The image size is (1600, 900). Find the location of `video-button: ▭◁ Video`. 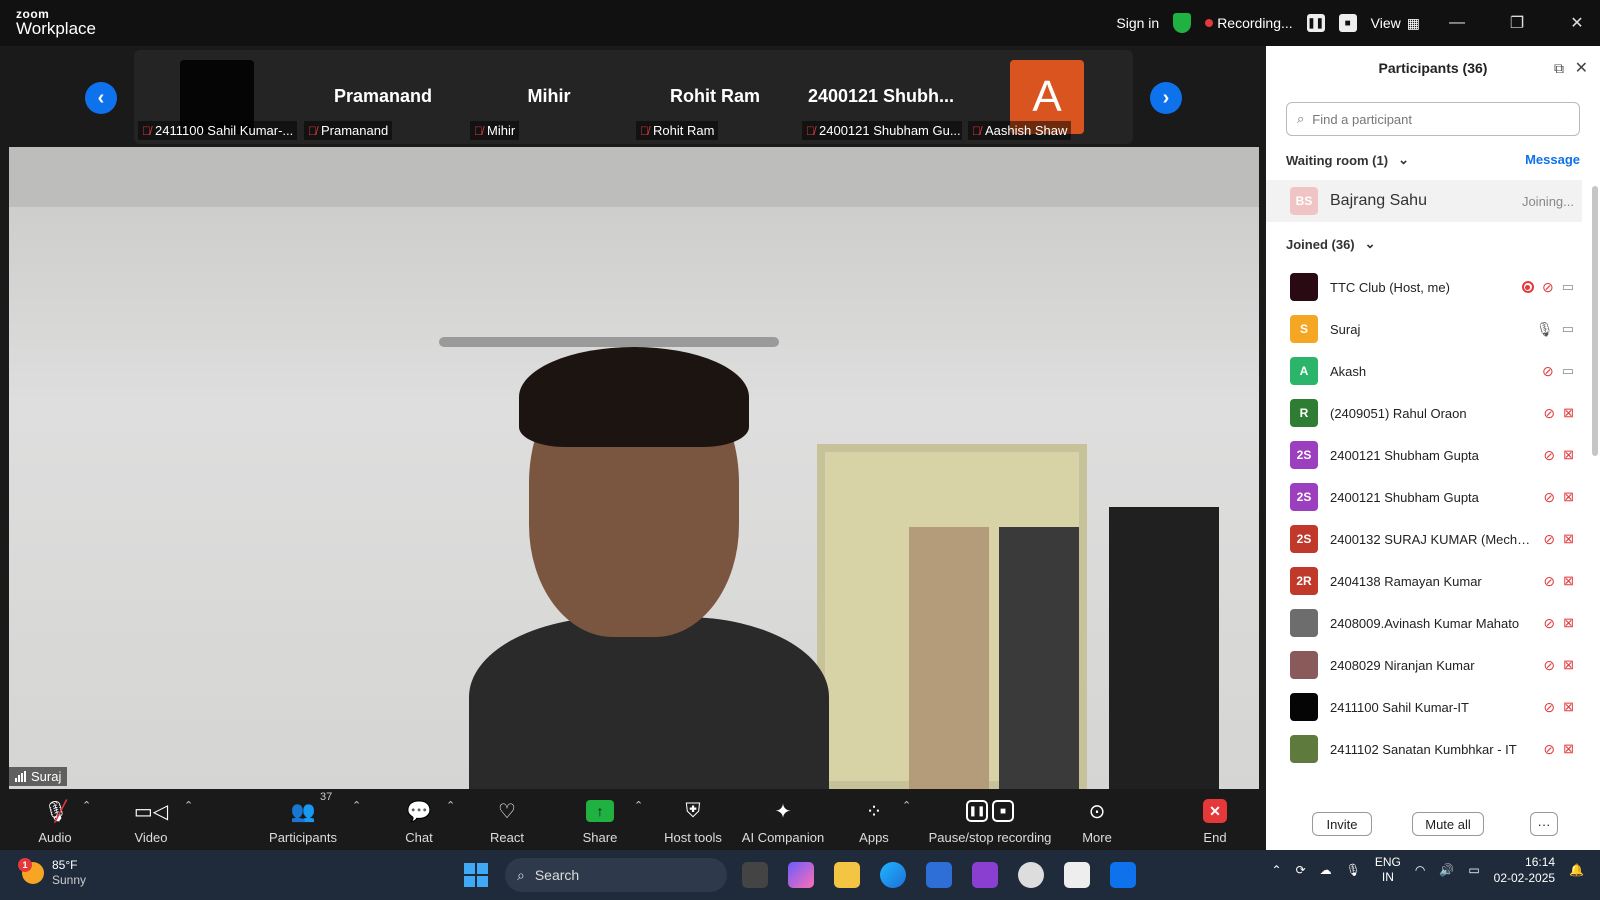

video-button: ▭◁ Video is located at coordinates (151, 819).